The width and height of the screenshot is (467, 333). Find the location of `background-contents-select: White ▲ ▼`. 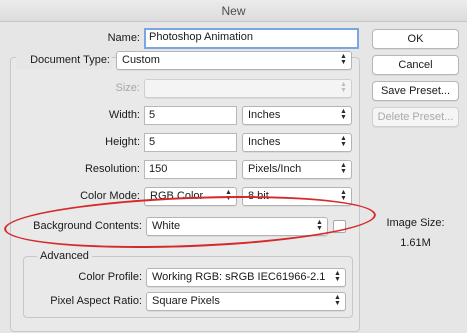

background-contents-select: White ▲ ▼ is located at coordinates (237, 226).